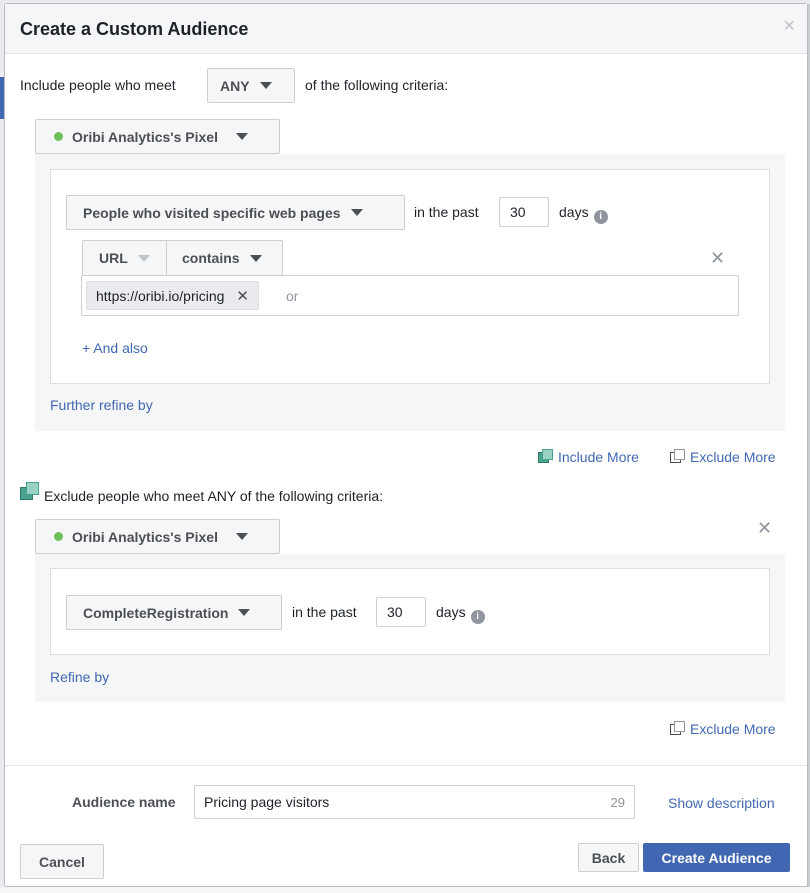  I want to click on operator-dropdown: contains, so click(224, 258).